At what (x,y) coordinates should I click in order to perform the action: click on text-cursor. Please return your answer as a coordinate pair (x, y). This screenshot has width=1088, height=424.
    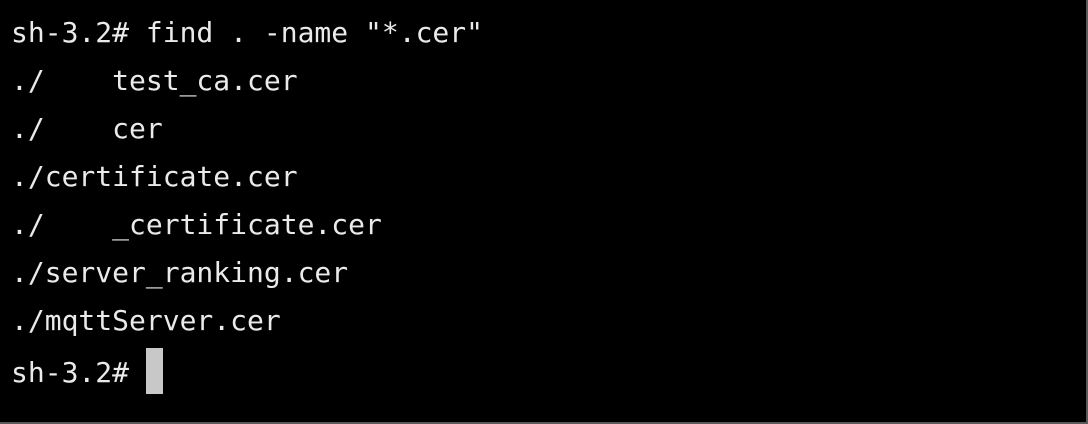
    Looking at the image, I should click on (154, 371).